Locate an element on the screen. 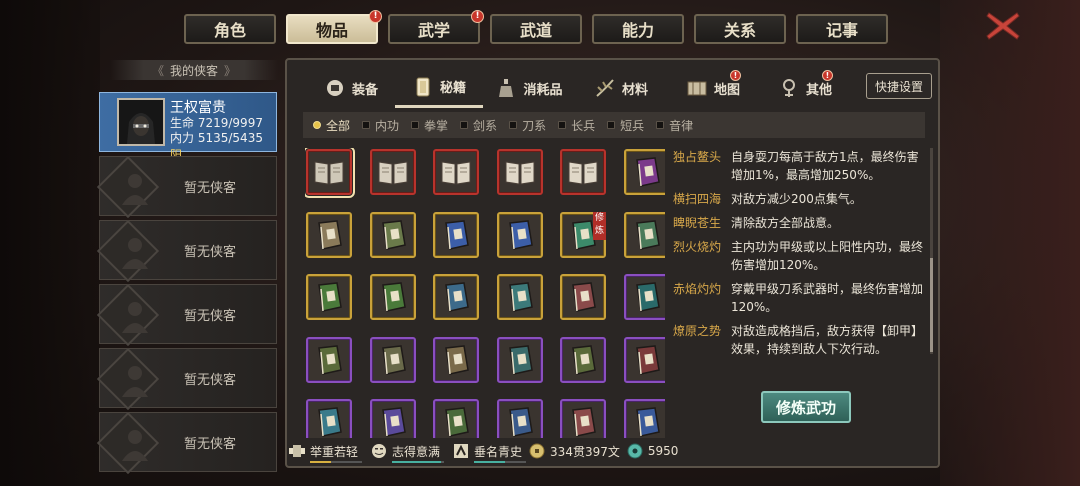 The height and width of the screenshot is (486, 1080). filter-radio is located at coordinates (562, 125).